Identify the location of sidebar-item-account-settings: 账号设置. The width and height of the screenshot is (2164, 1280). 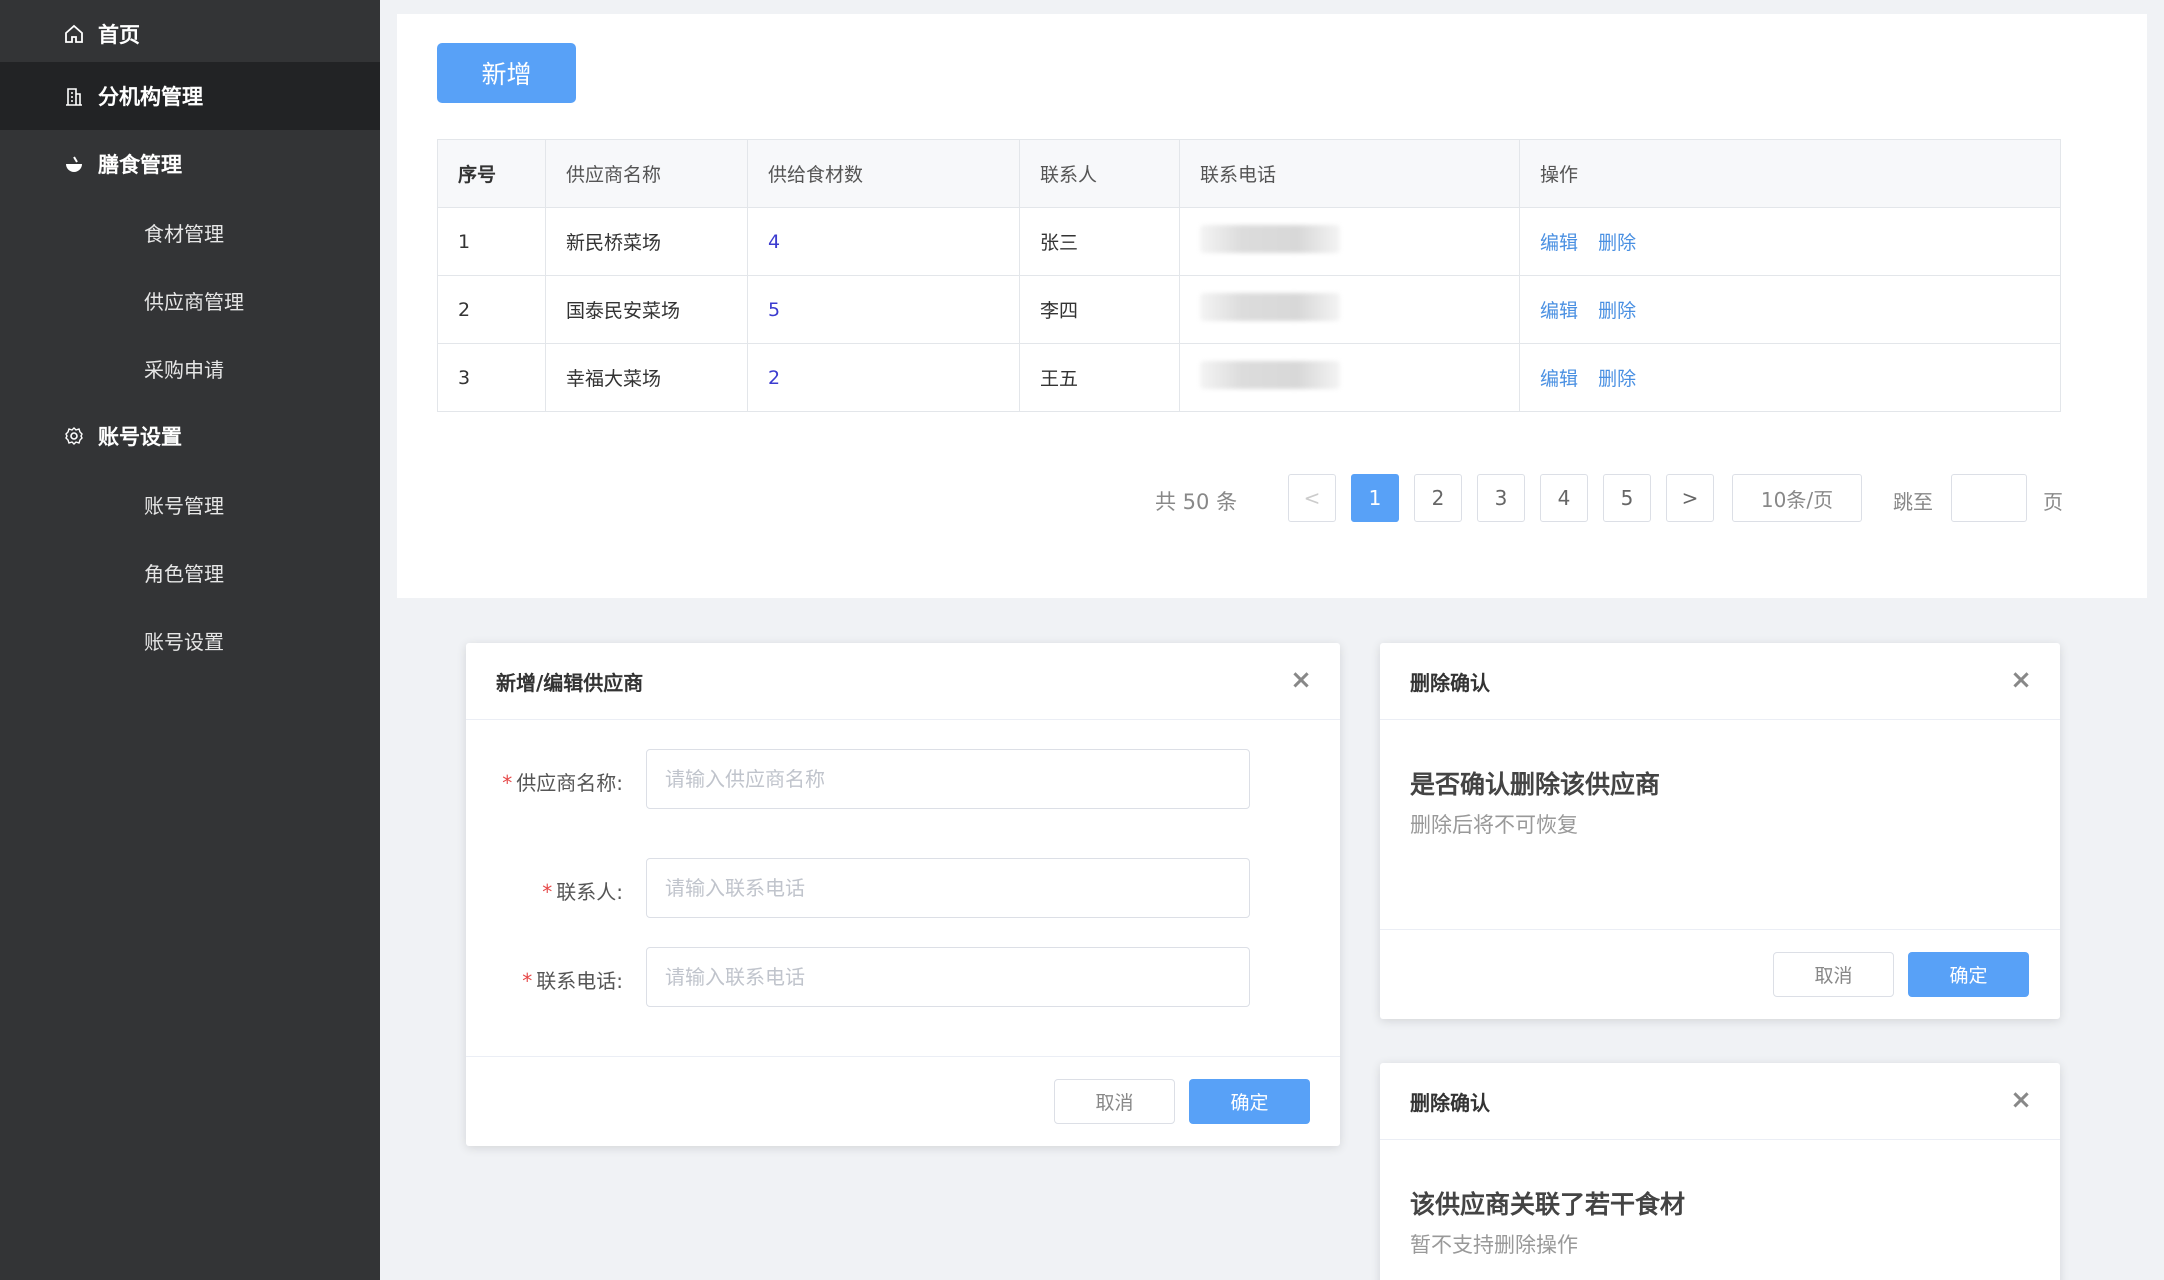
(190, 640).